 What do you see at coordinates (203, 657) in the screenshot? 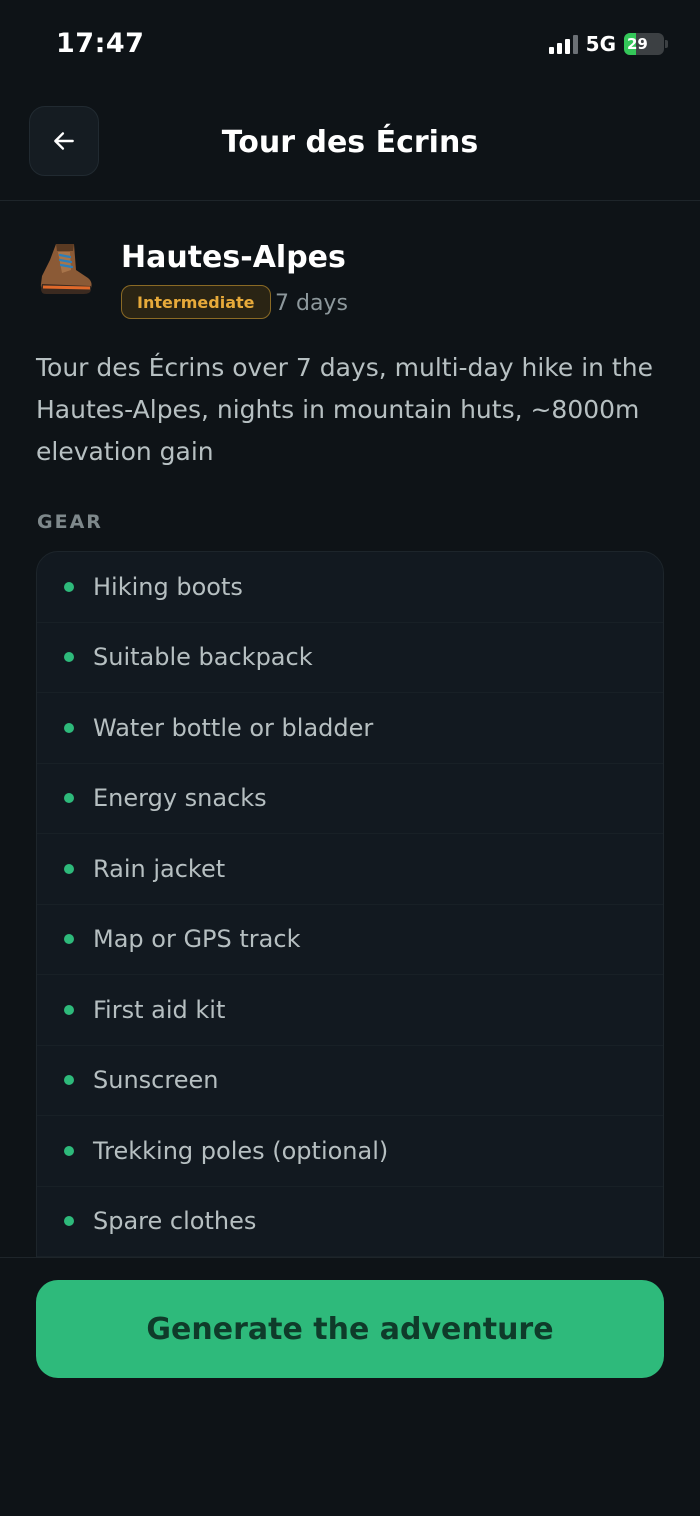
I see `gear-item-label: Suitable backpack` at bounding box center [203, 657].